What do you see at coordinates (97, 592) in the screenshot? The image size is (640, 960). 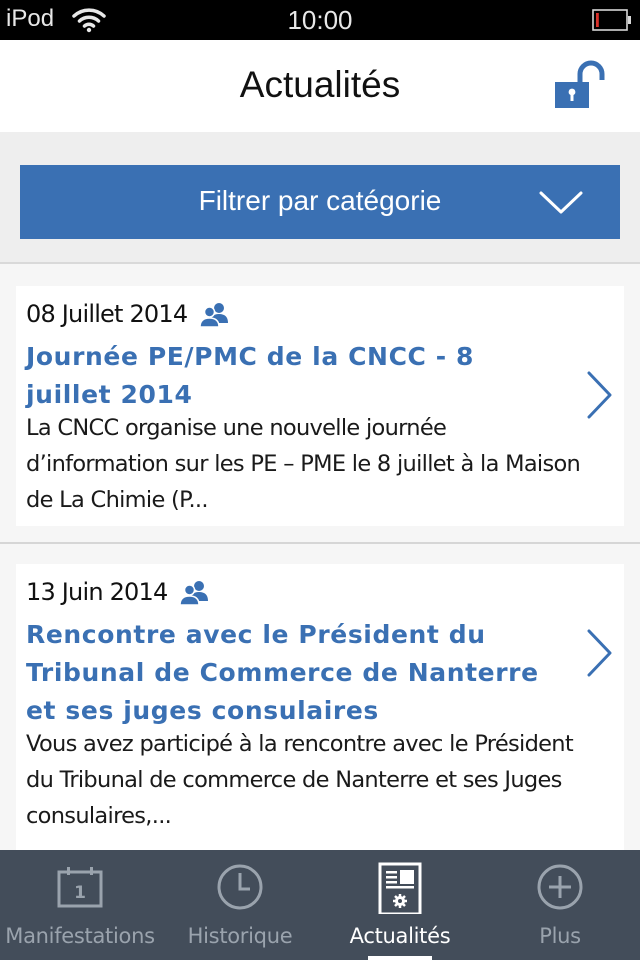 I see `news-date: 13 Juin 2014` at bounding box center [97, 592].